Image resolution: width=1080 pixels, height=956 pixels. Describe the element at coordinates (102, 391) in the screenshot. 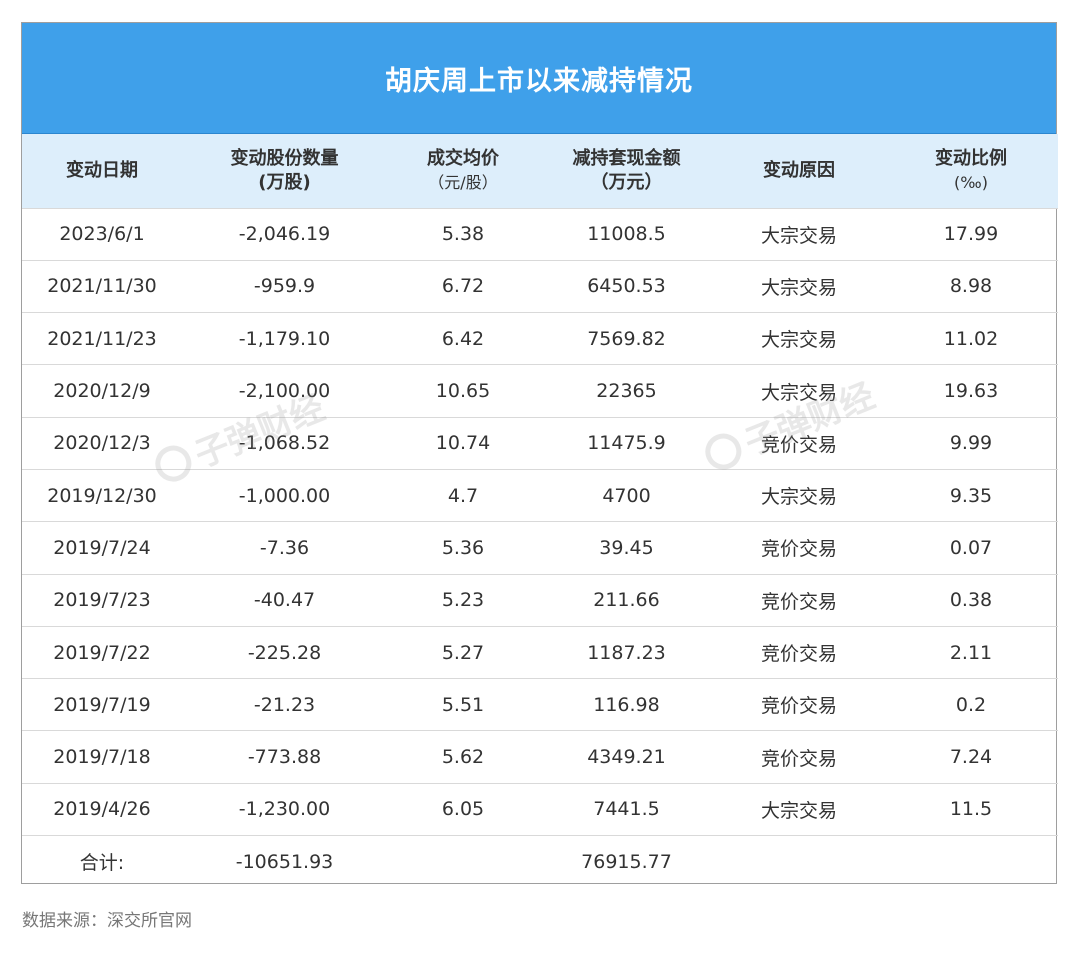

I see `cell-date: 2020/12/9` at that location.